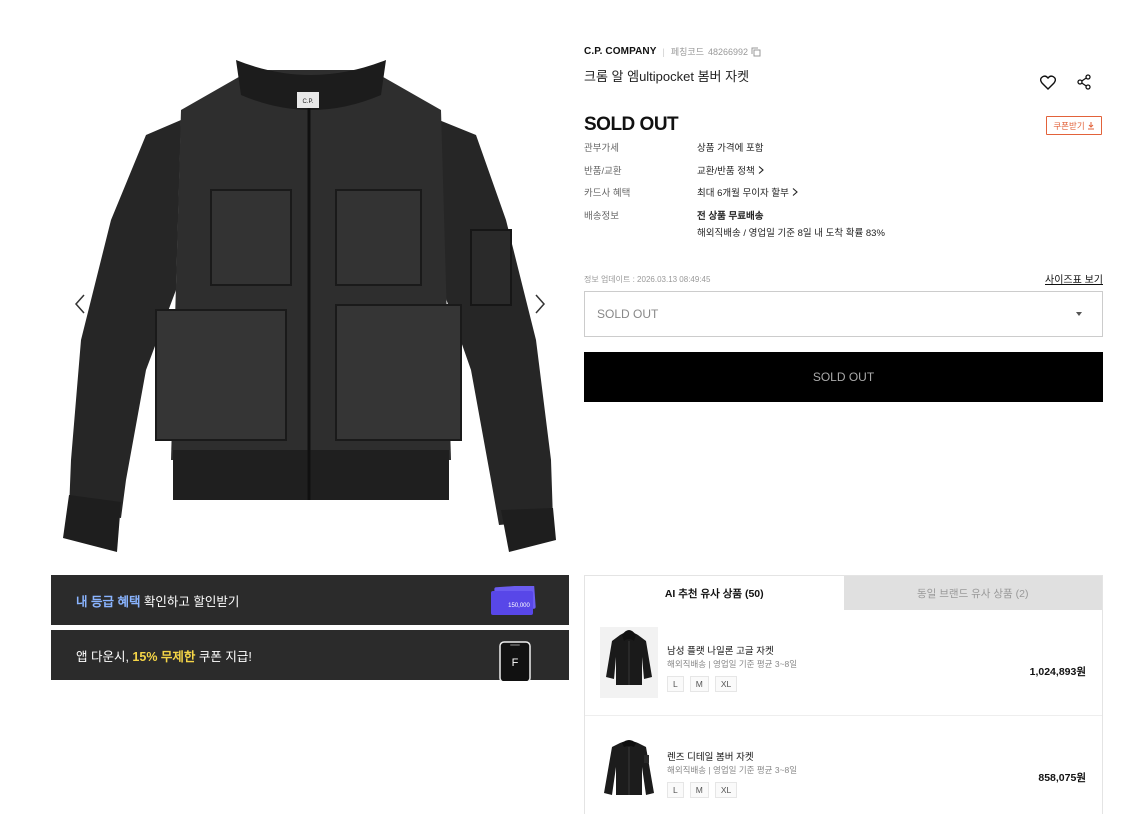 The height and width of the screenshot is (814, 1125). What do you see at coordinates (519, 606) in the screenshot?
I see `card-amount: 150,000` at bounding box center [519, 606].